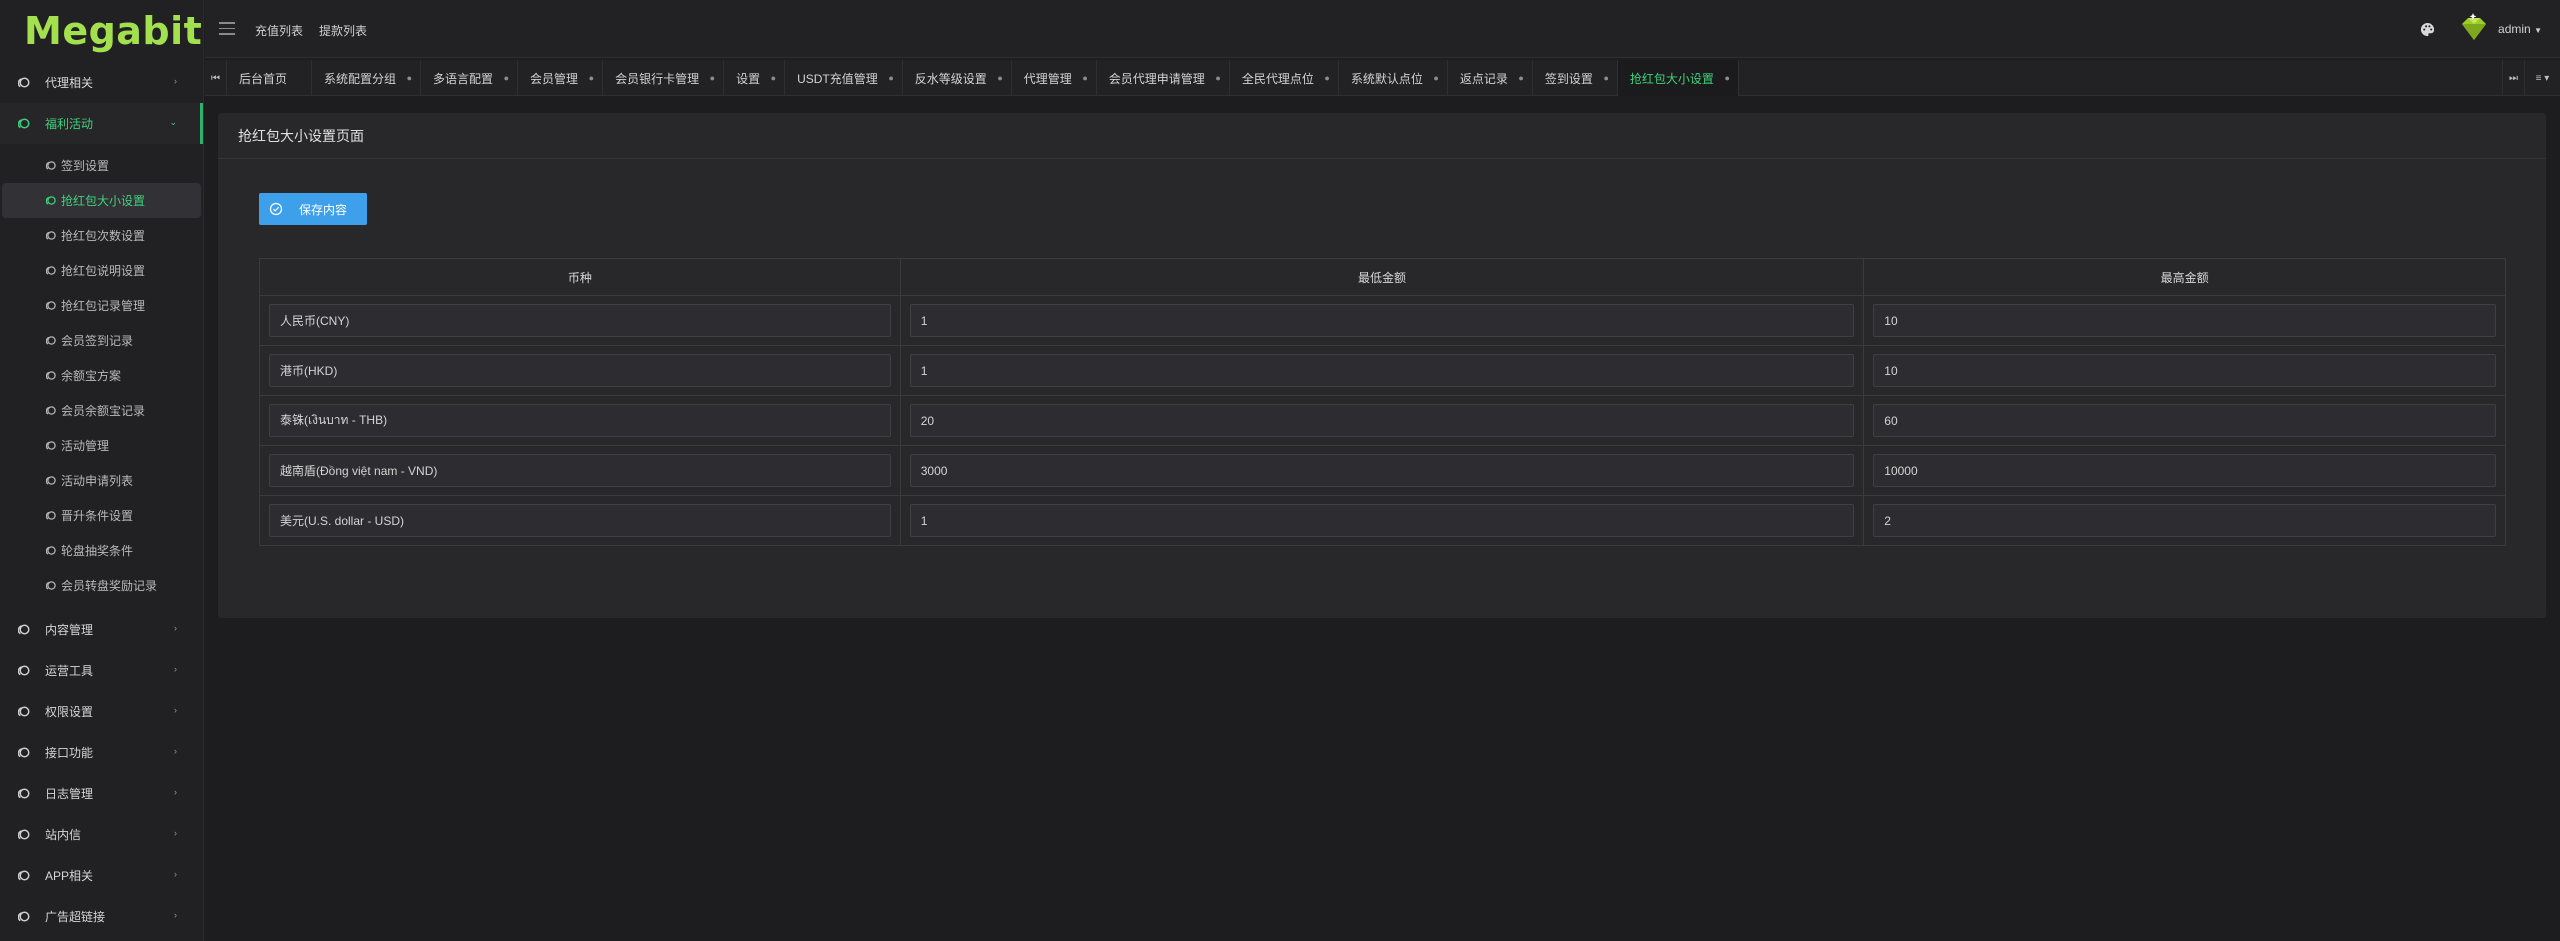 This screenshot has height=941, width=2560. I want to click on tab: 返点记录 ●, so click(1490, 78).